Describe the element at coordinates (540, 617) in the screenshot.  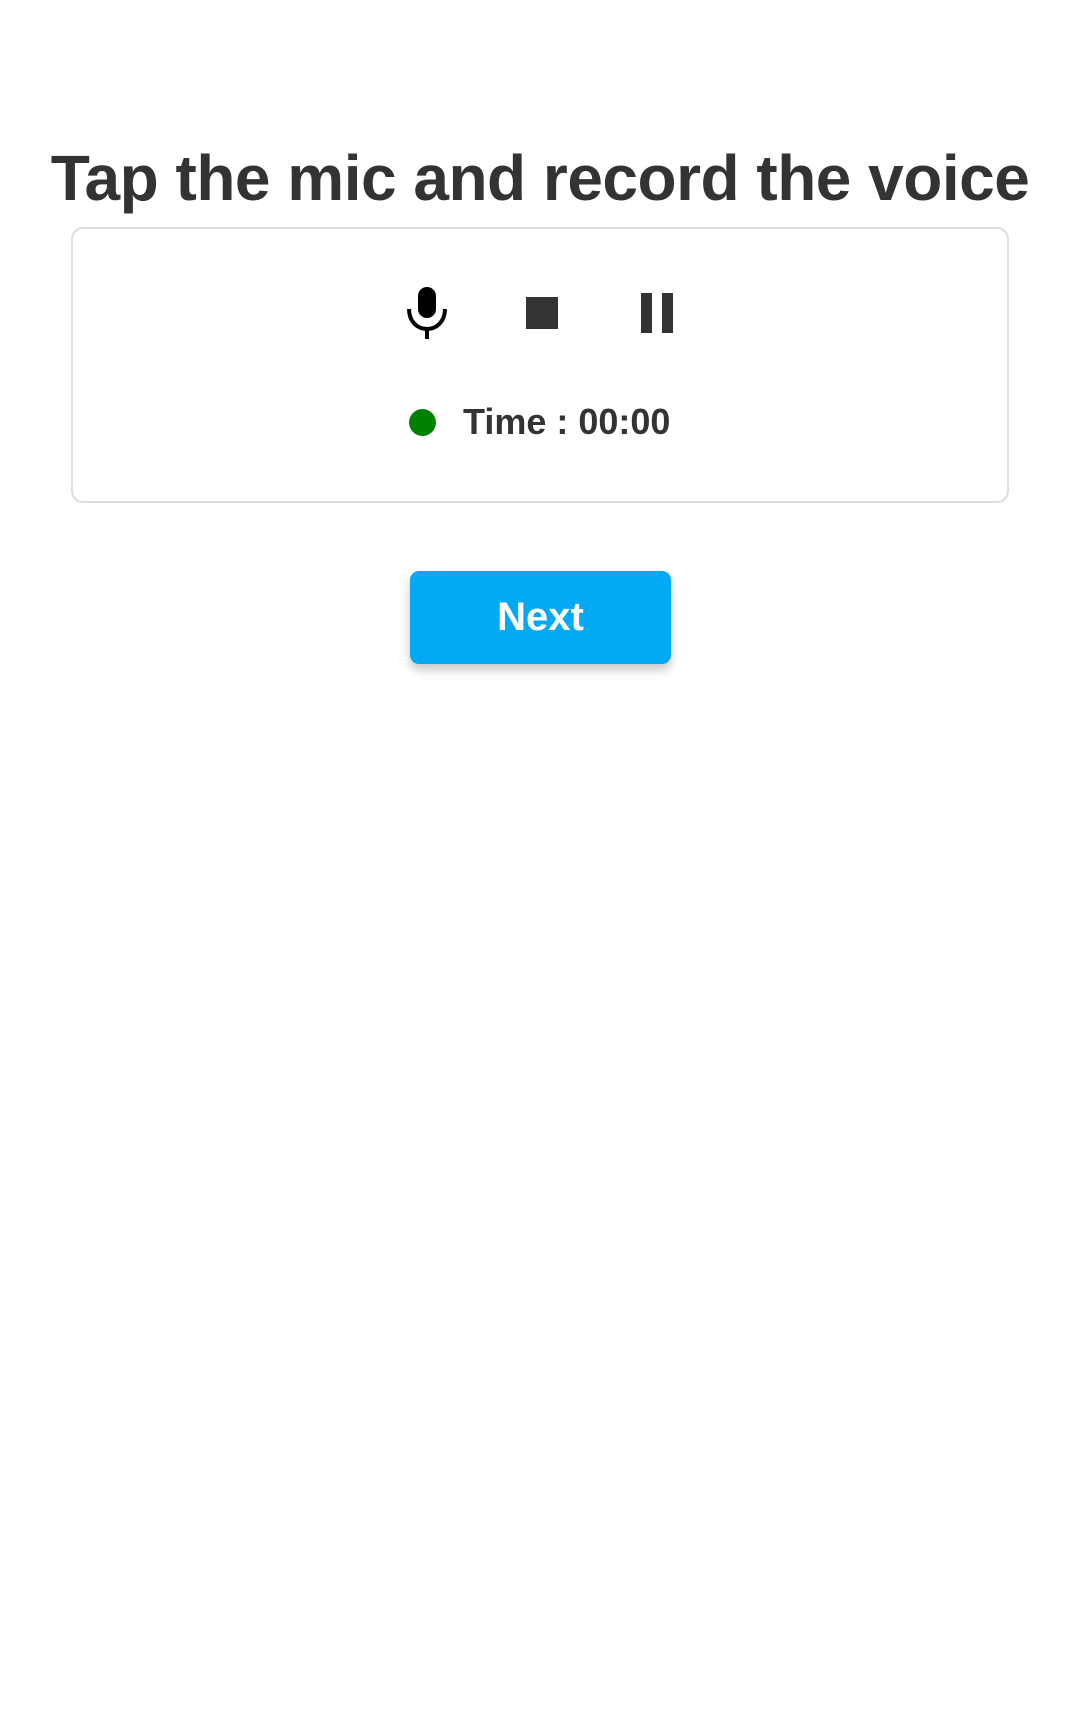
I see `next-button: Next` at that location.